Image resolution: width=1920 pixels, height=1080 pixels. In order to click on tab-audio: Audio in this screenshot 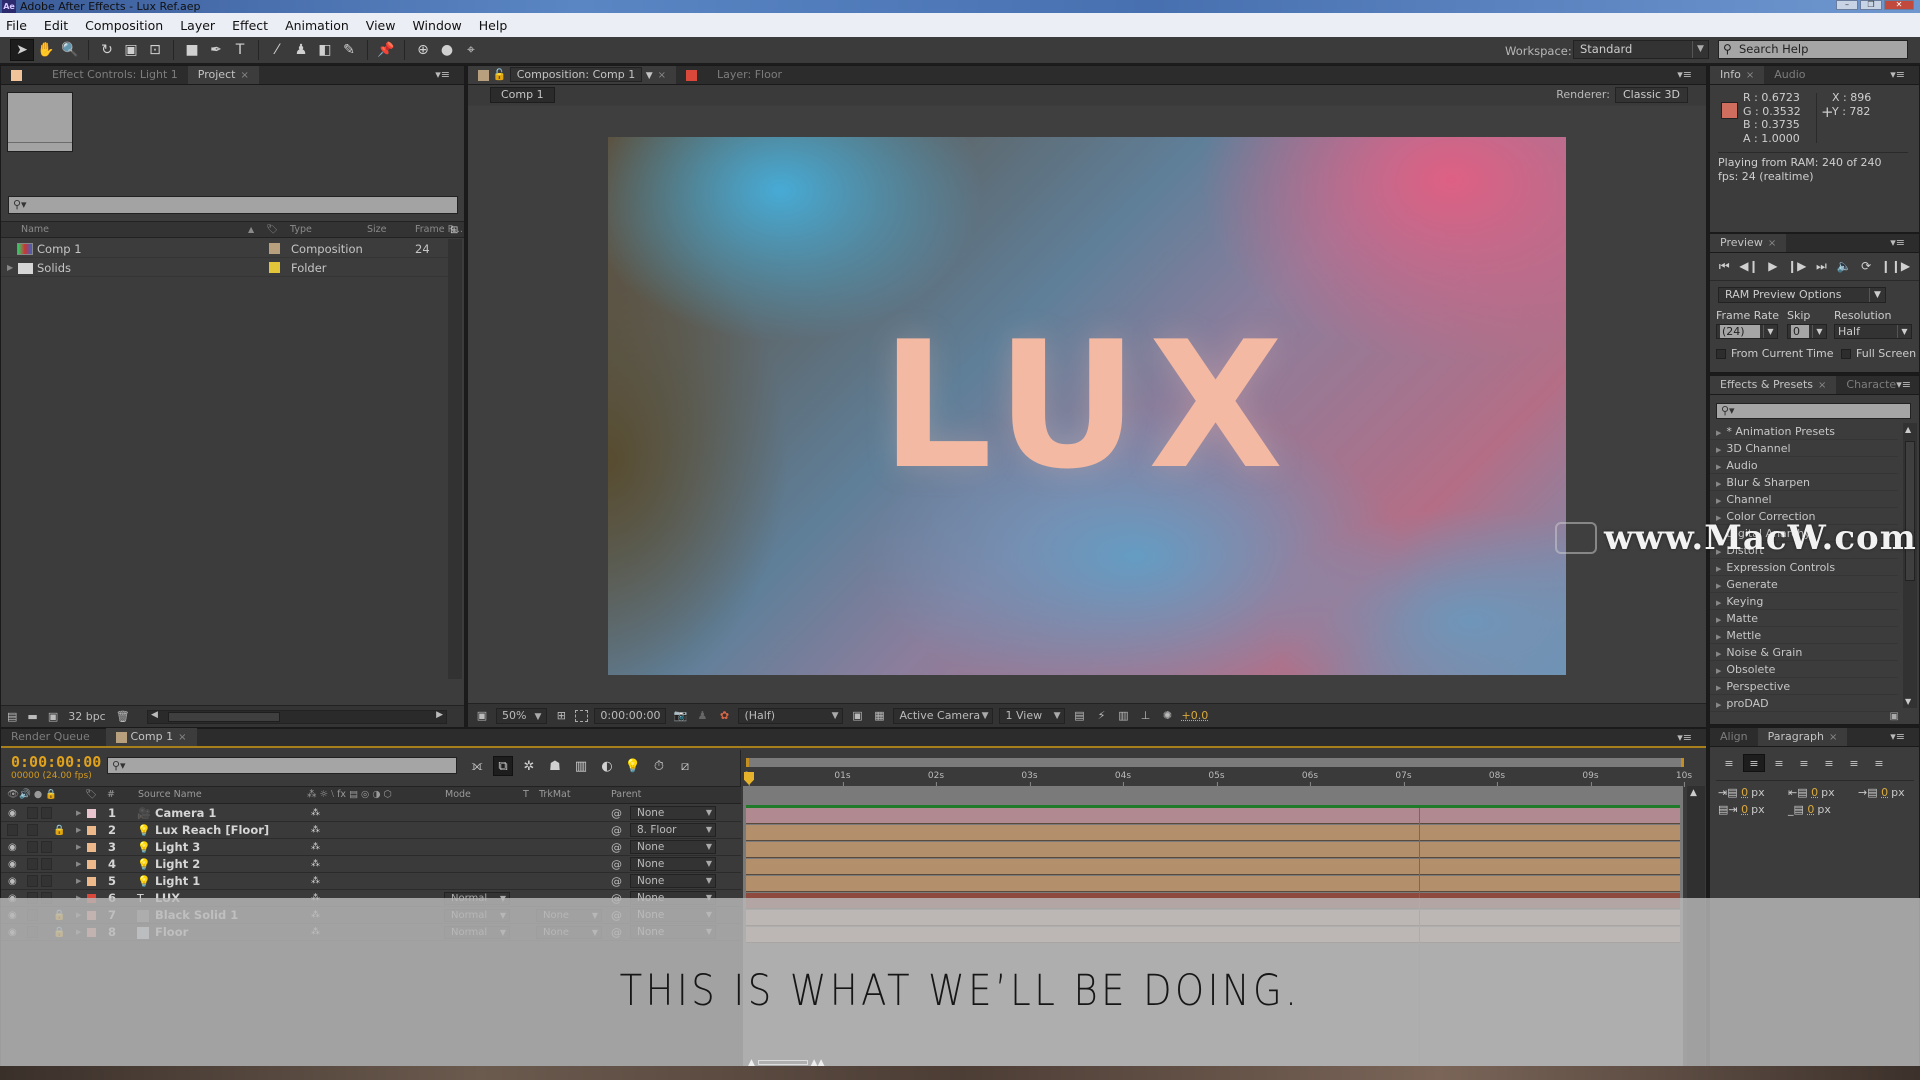, I will do `click(1794, 75)`.